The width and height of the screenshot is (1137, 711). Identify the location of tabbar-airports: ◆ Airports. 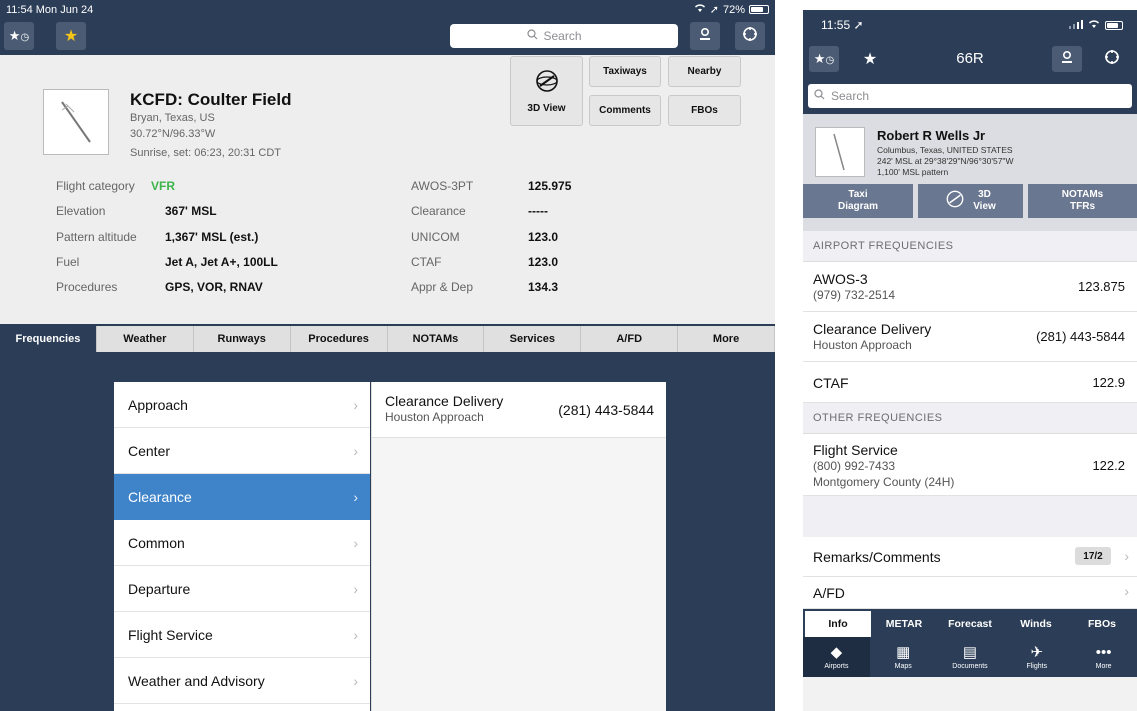
(836, 657).